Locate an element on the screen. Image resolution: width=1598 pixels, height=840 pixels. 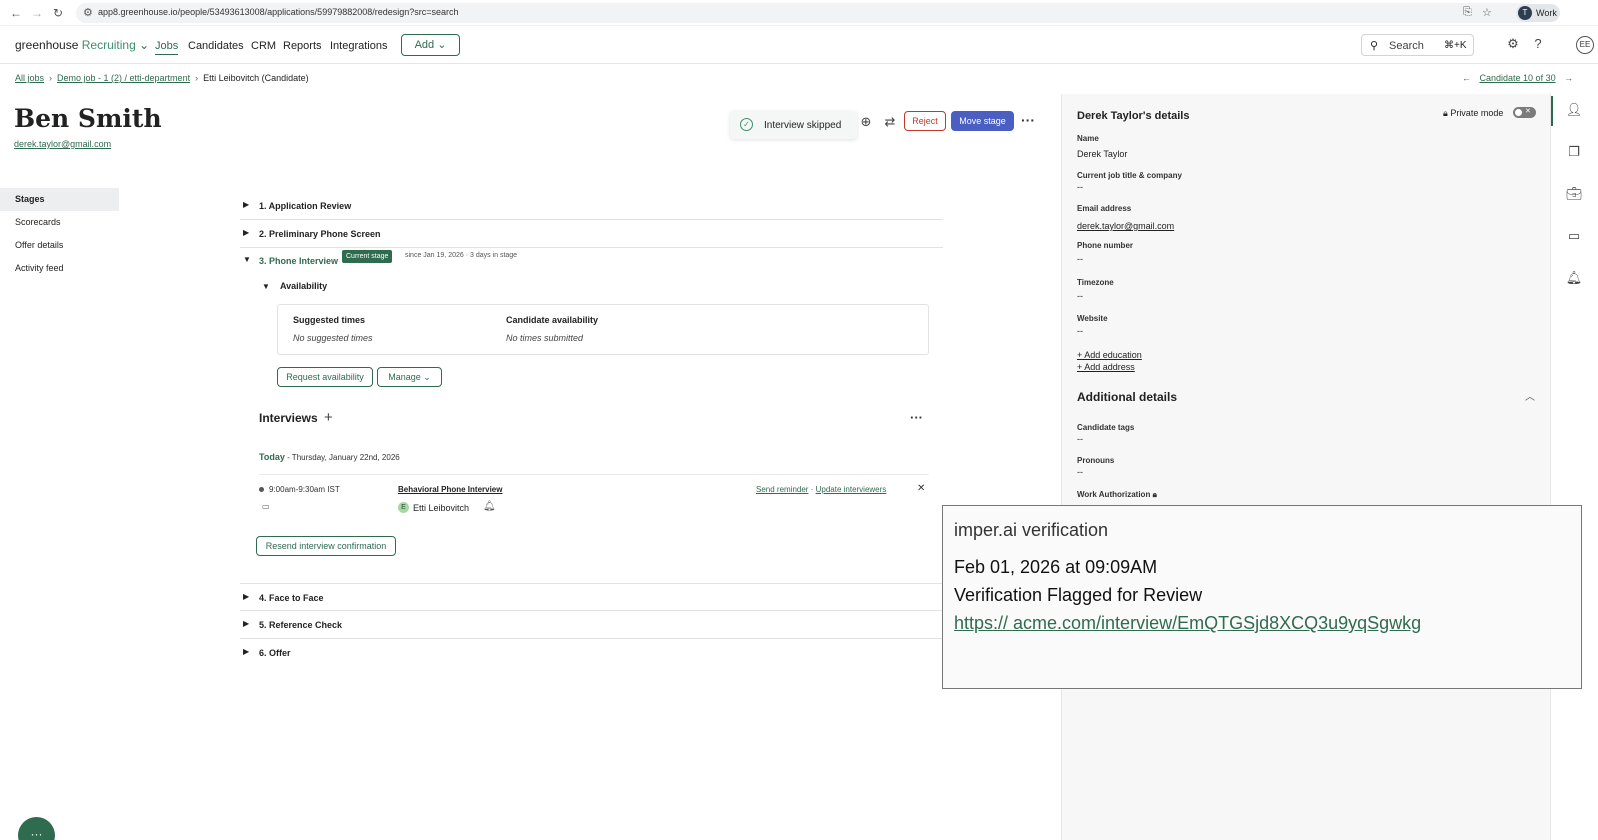
resend-confirmation-button: Resend interview confirmation is located at coordinates (326, 546).